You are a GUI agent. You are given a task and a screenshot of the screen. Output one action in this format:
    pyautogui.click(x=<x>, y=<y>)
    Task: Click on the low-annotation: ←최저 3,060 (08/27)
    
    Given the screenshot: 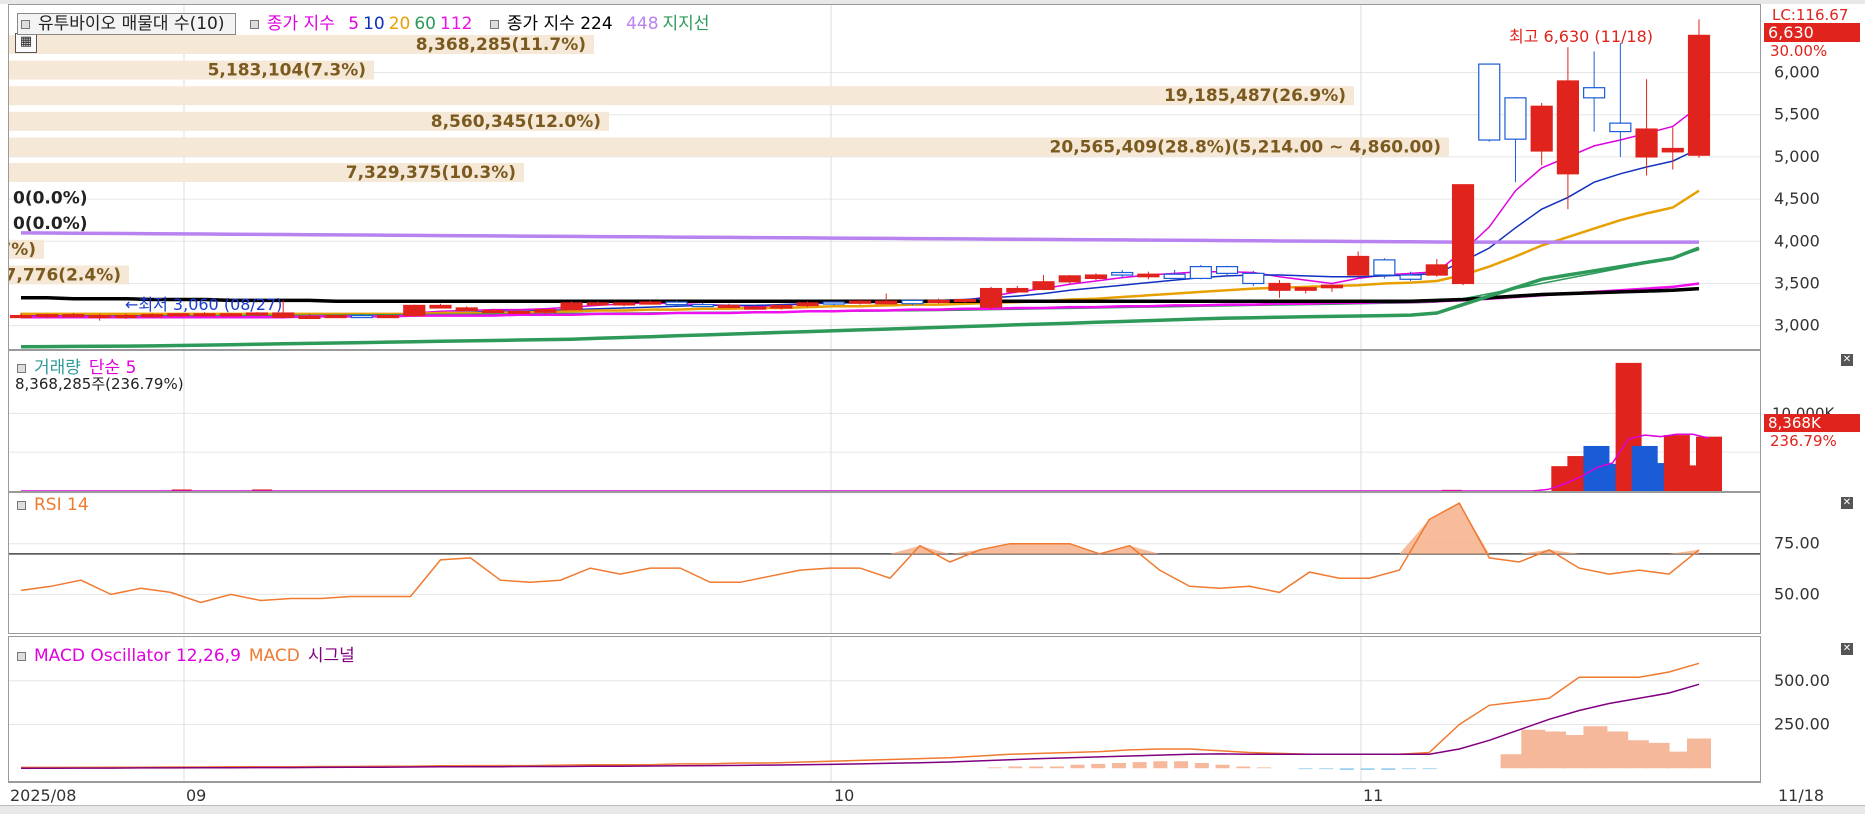 What is the action you would take?
    pyautogui.click(x=203, y=304)
    